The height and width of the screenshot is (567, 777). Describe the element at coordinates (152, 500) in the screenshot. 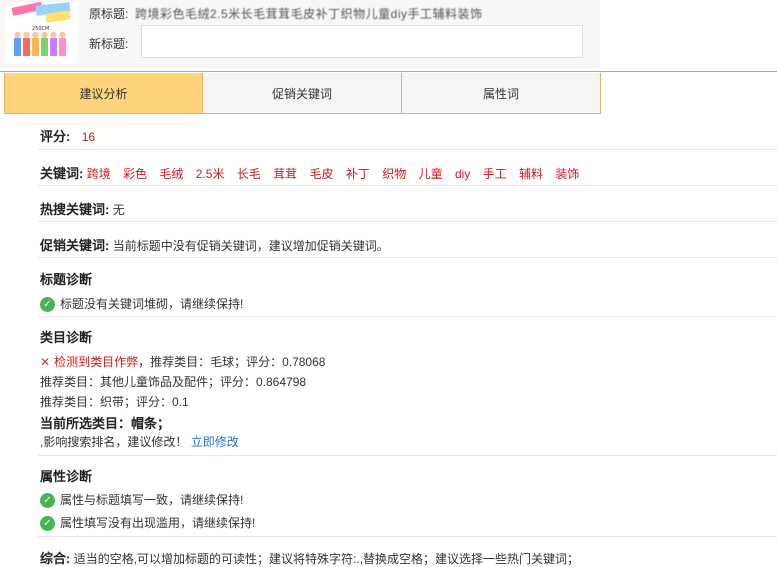

I see `attribute-ok-1-text: 属性与标题填写一致，请继续保持!` at that location.